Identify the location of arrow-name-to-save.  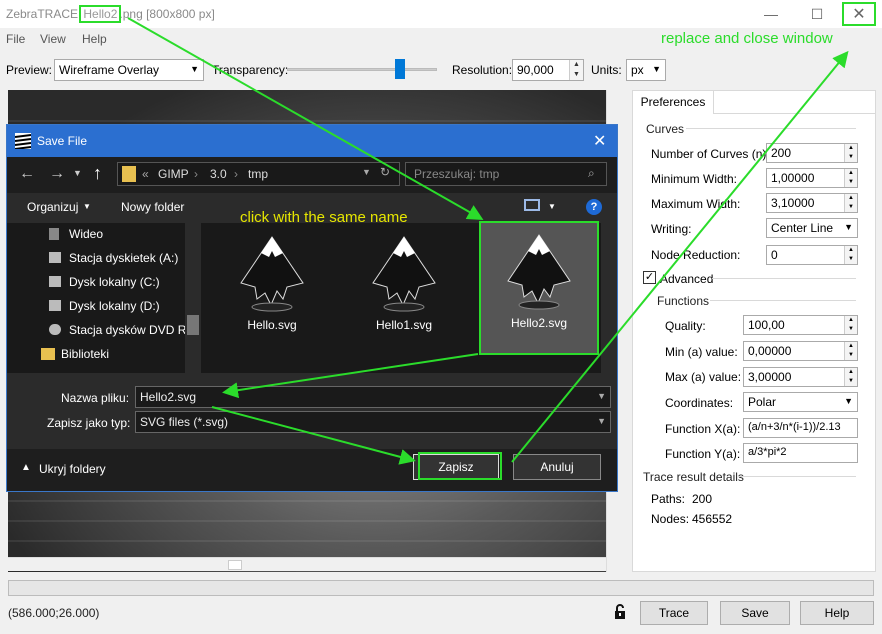
(313, 435).